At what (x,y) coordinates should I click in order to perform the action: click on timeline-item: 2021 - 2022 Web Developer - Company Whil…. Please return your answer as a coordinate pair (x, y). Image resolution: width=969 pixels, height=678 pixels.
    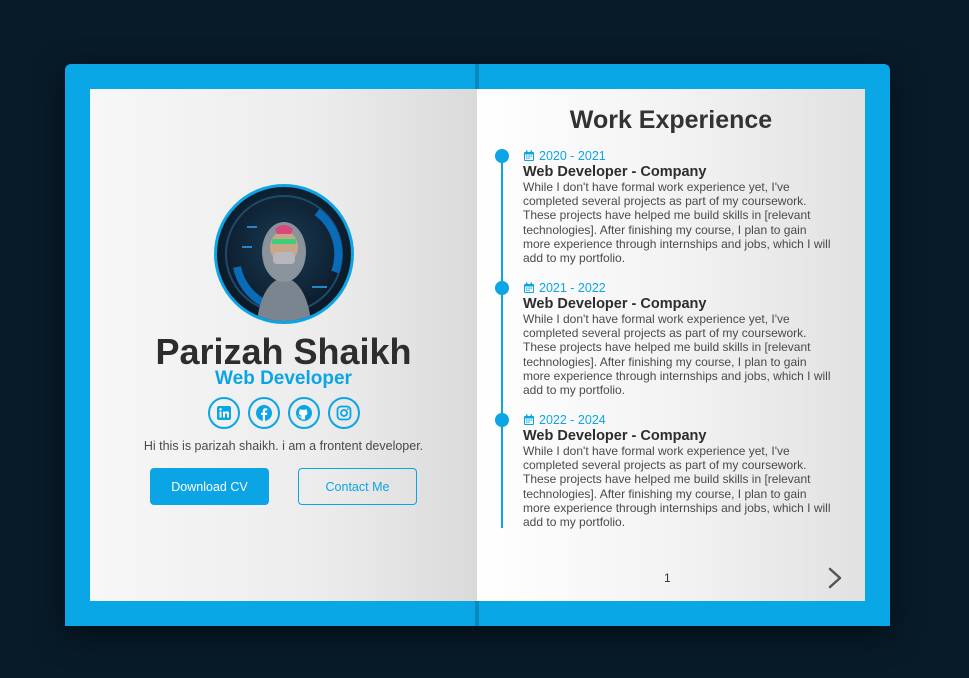
    Looking at the image, I should click on (678, 339).